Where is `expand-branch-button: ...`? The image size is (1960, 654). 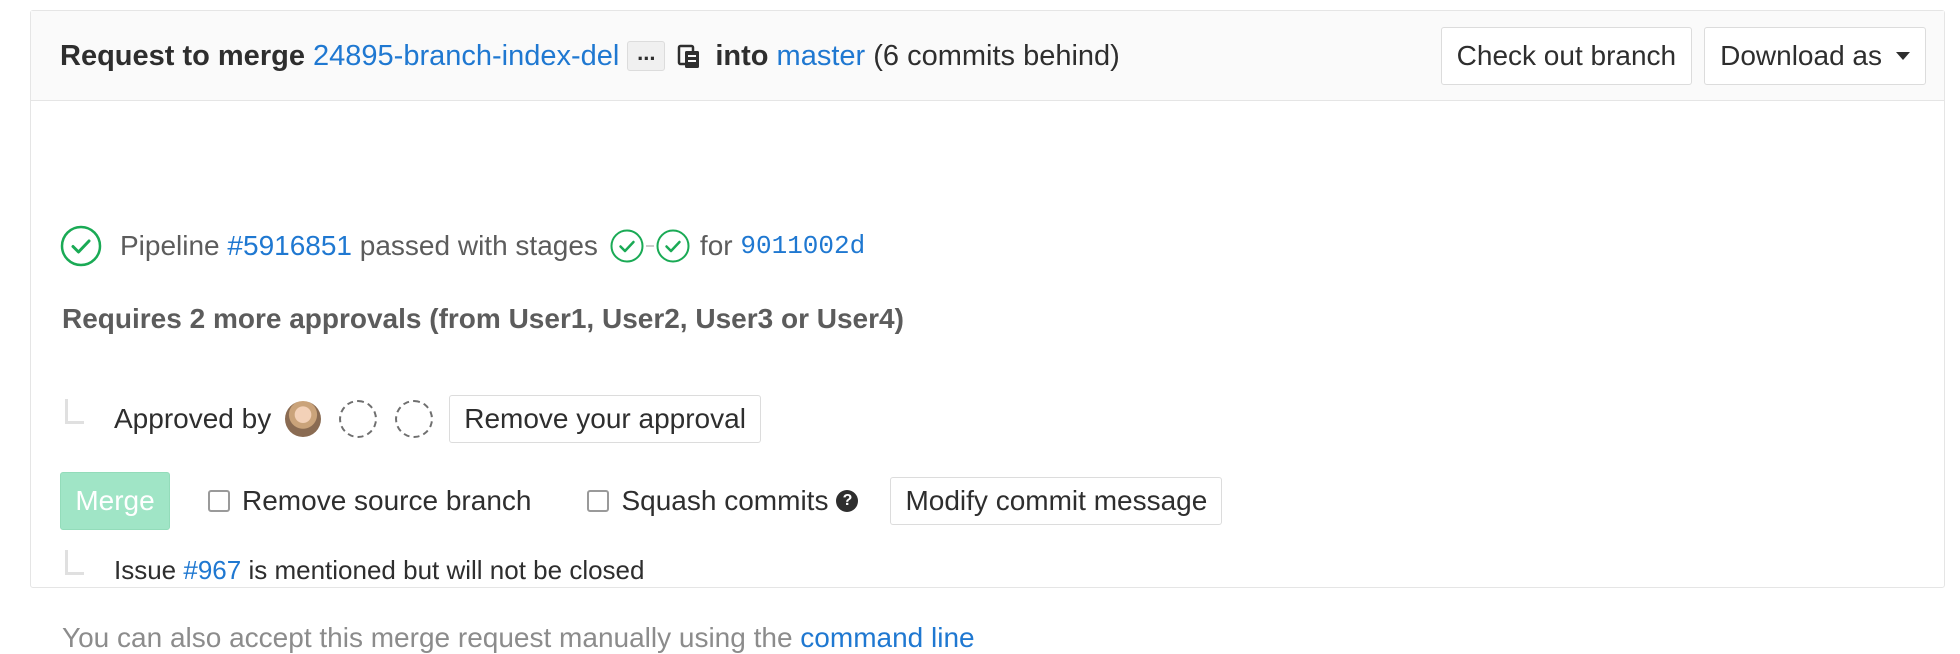 expand-branch-button: ... is located at coordinates (646, 56).